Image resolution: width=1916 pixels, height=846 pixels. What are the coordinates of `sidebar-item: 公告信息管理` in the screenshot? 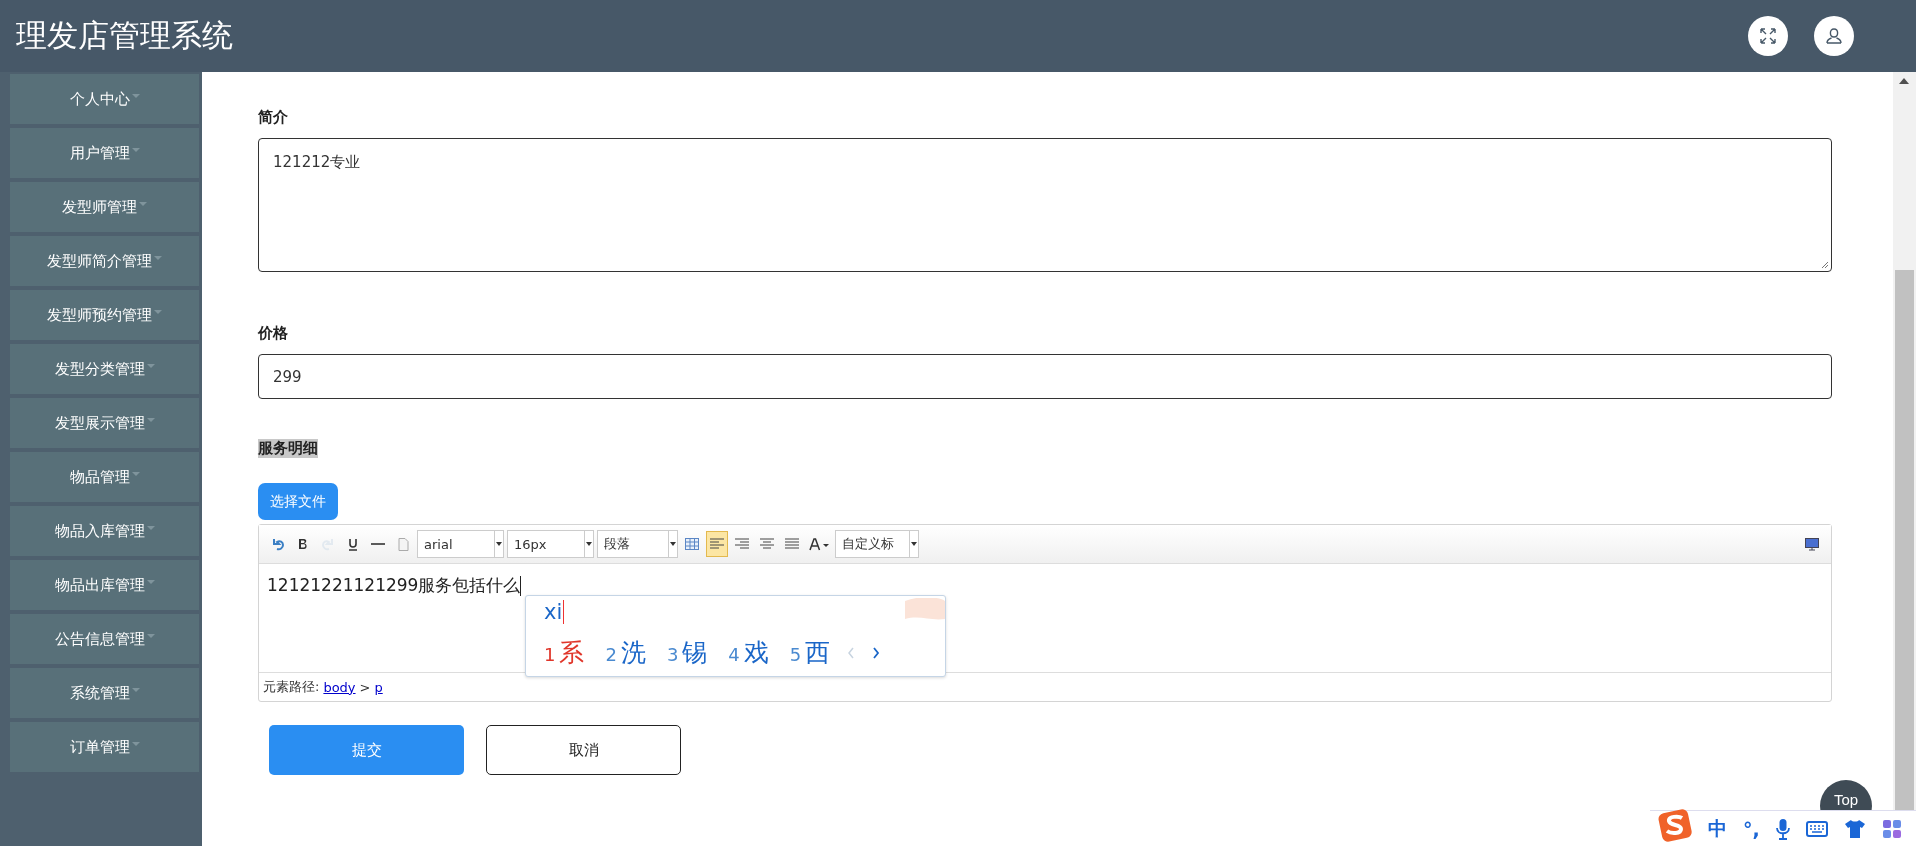 It's located at (104, 639).